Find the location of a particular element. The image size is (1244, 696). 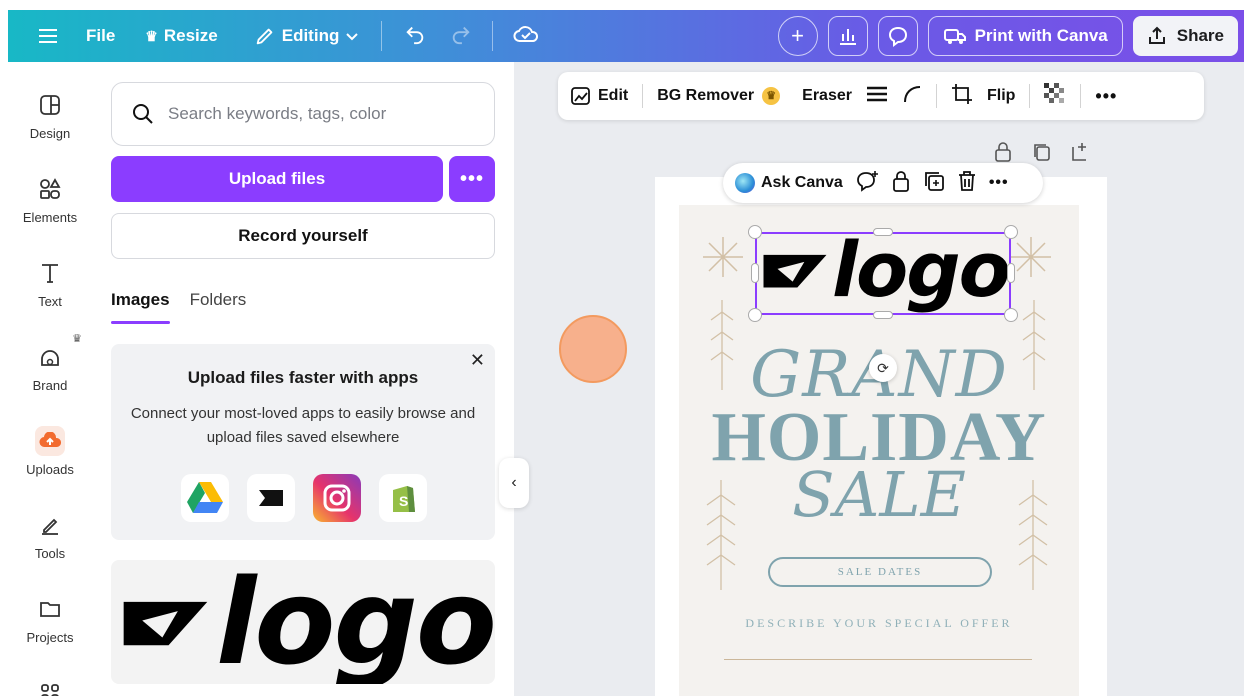

file-label: File is located at coordinates (101, 35).